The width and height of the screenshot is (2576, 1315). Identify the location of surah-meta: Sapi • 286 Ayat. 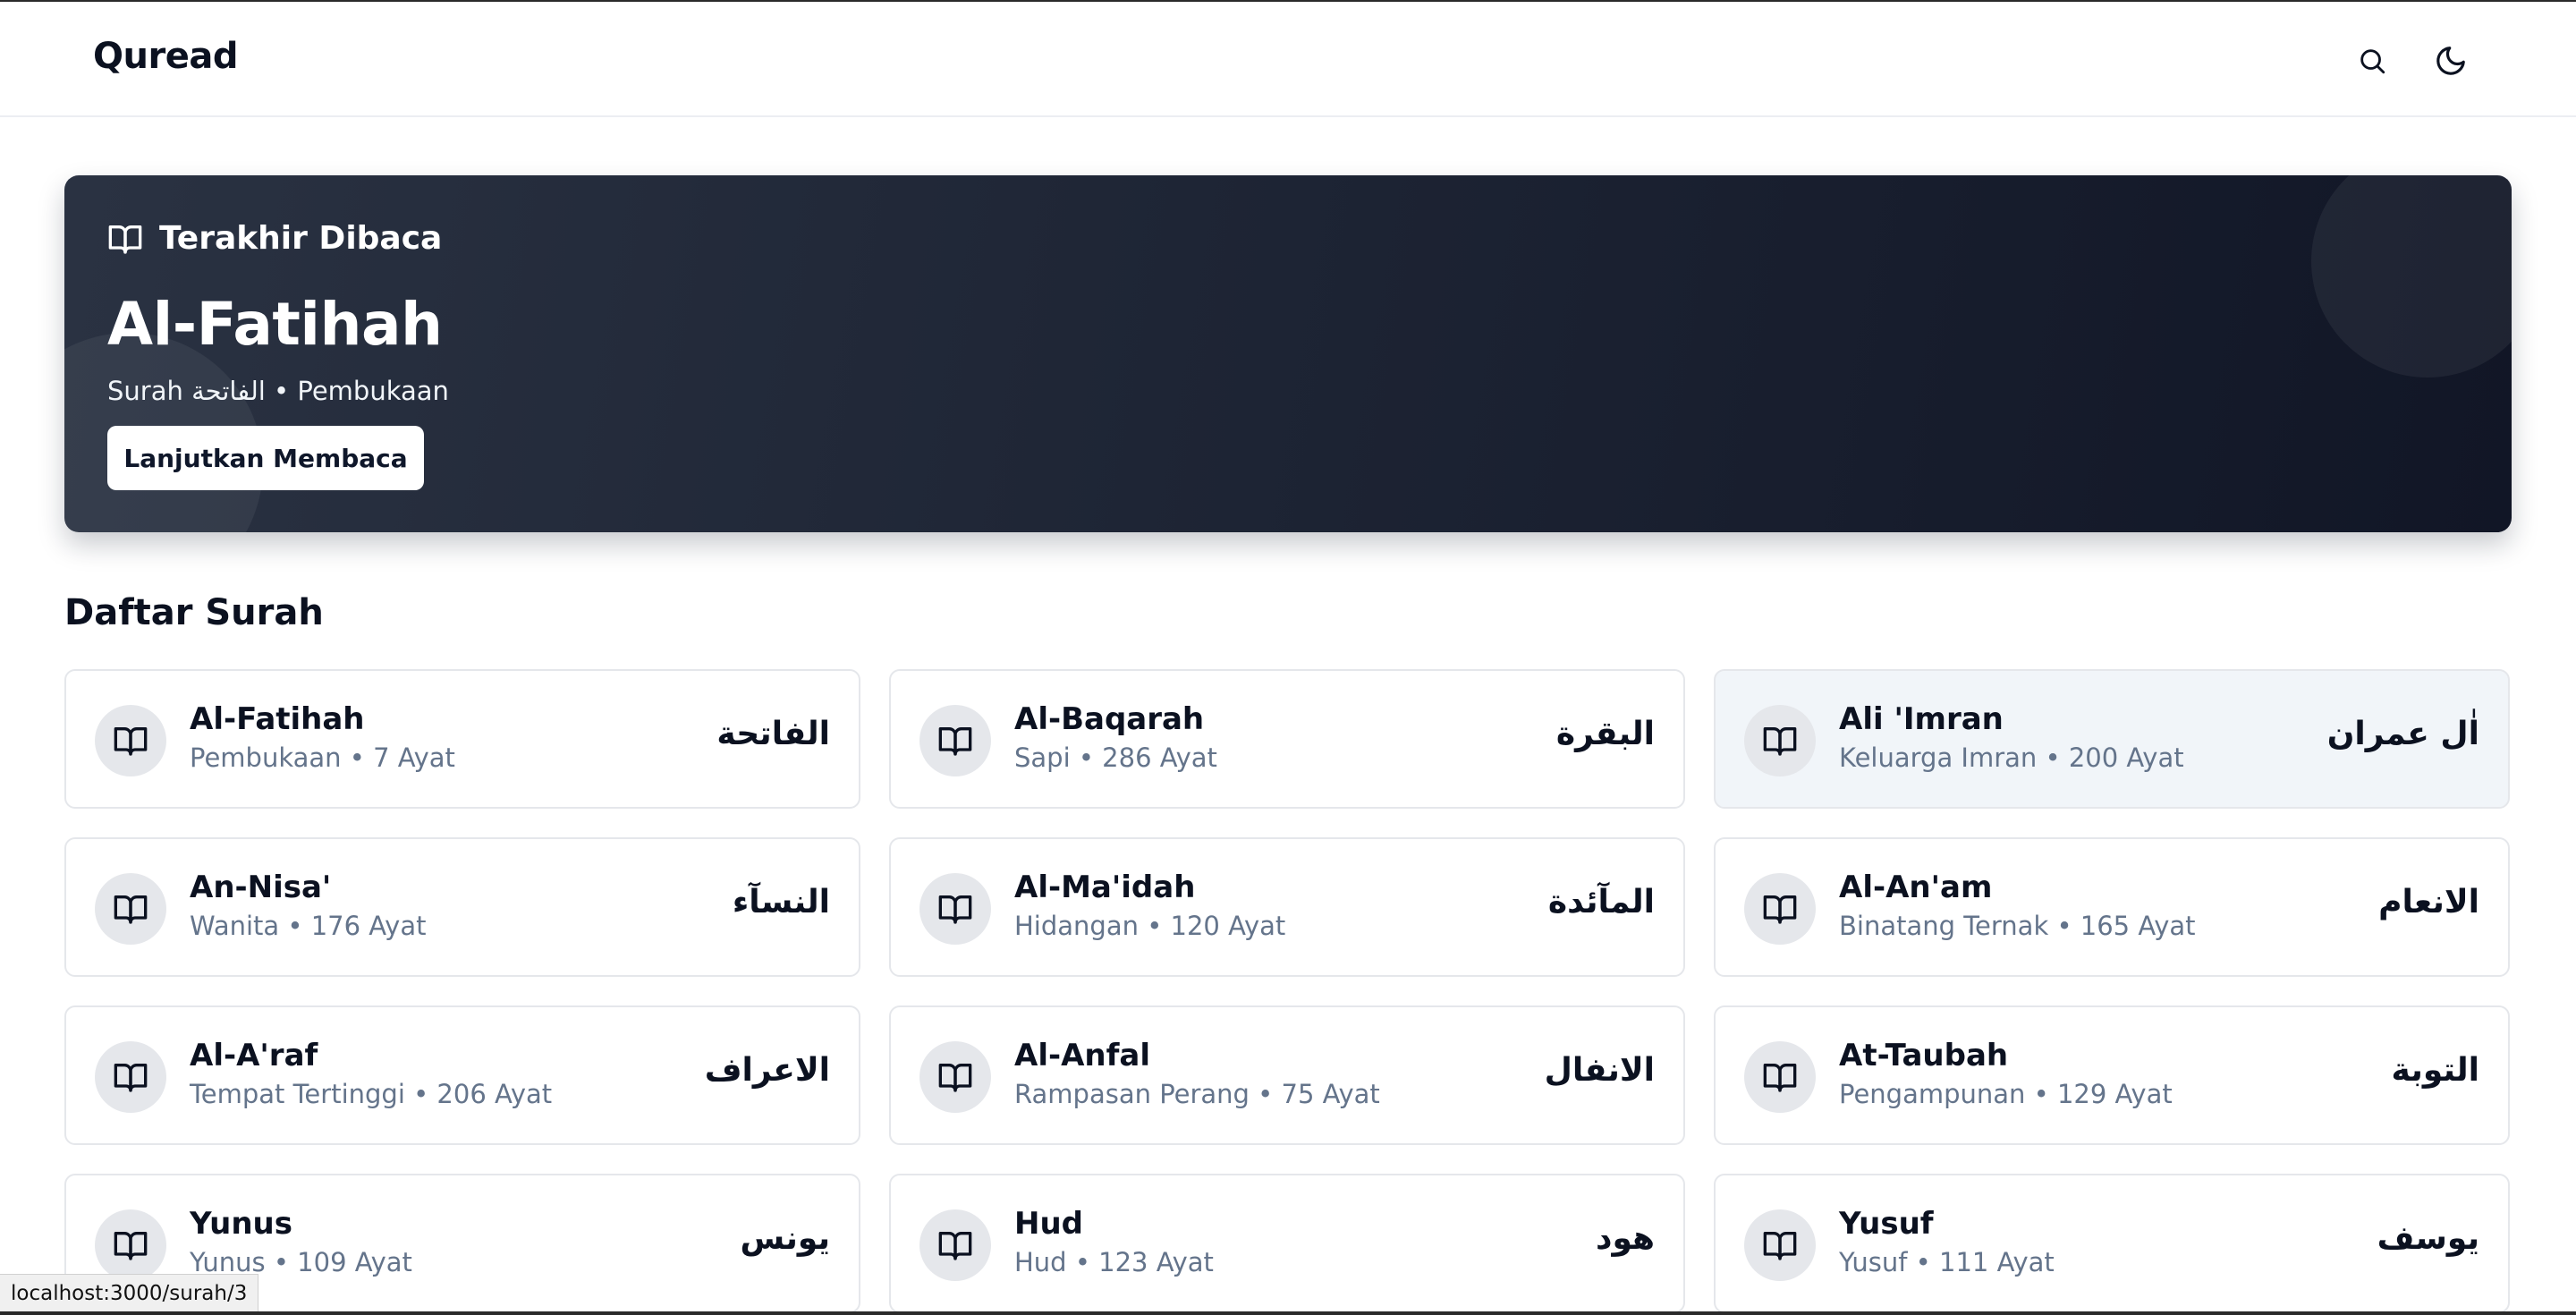
(1115, 757).